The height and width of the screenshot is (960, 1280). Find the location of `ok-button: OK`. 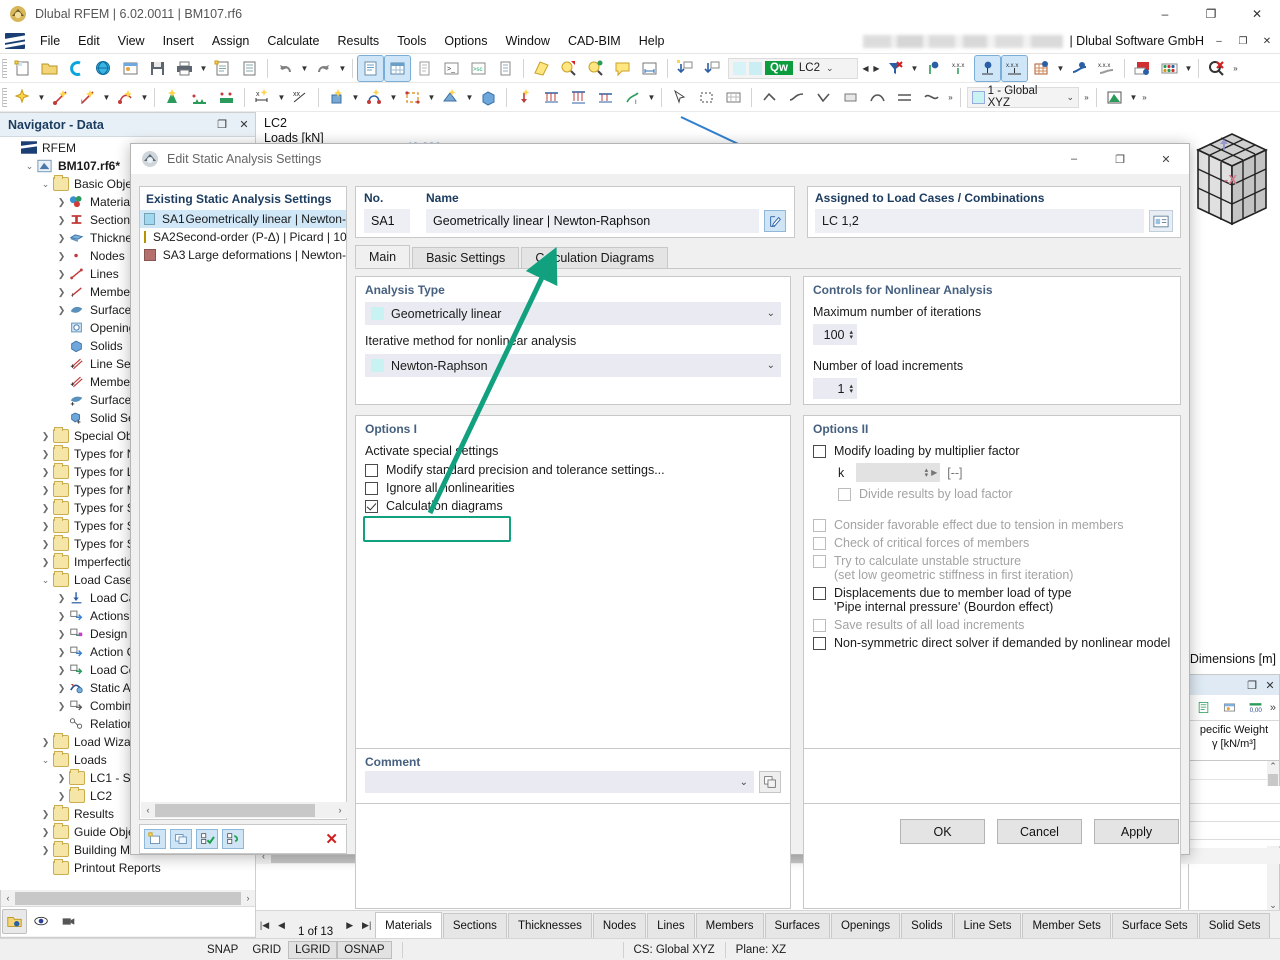

ok-button: OK is located at coordinates (942, 831).